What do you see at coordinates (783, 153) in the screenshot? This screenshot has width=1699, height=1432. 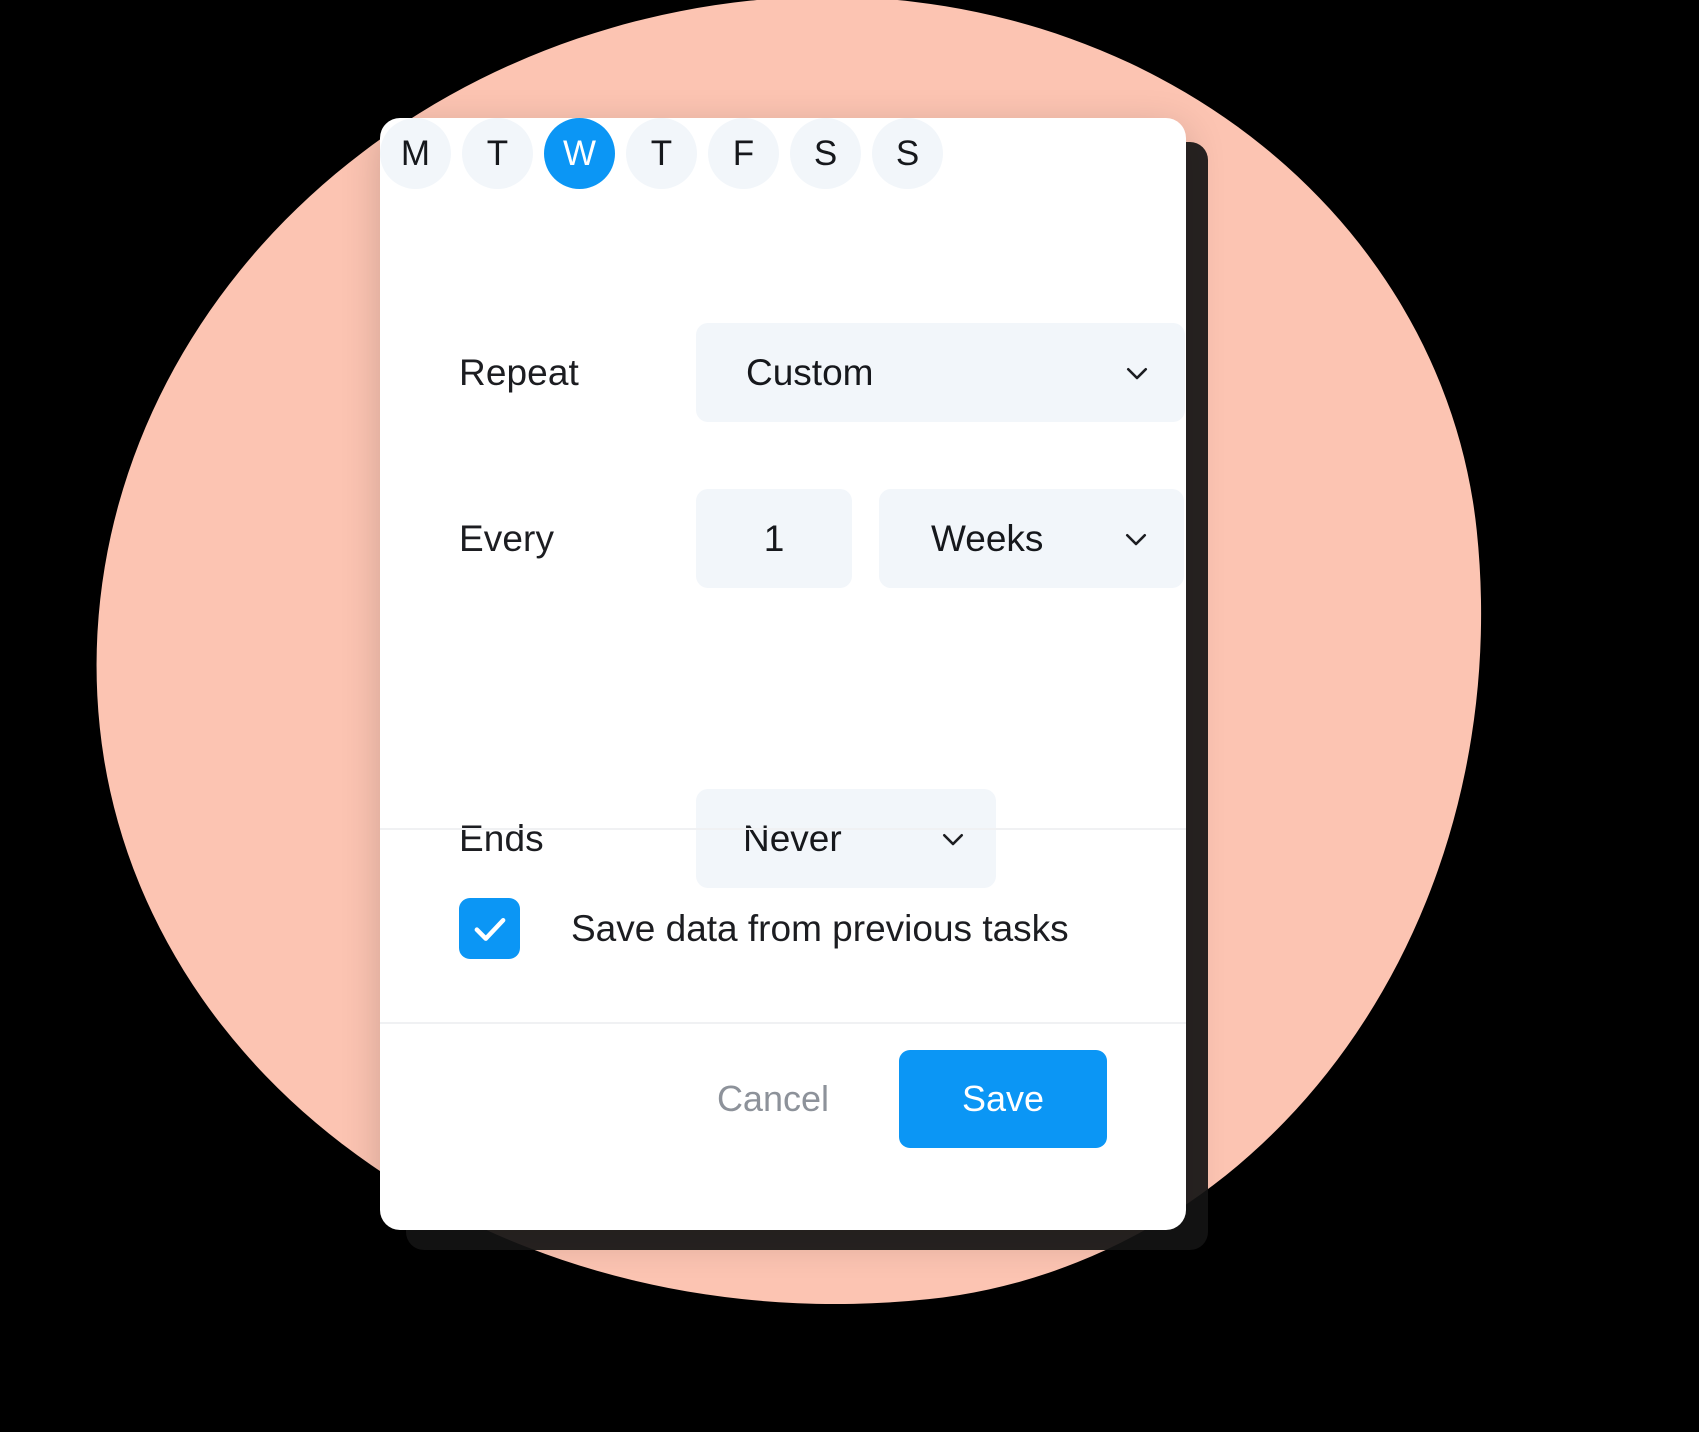 I see `weekday-selector: MTWTFSS` at bounding box center [783, 153].